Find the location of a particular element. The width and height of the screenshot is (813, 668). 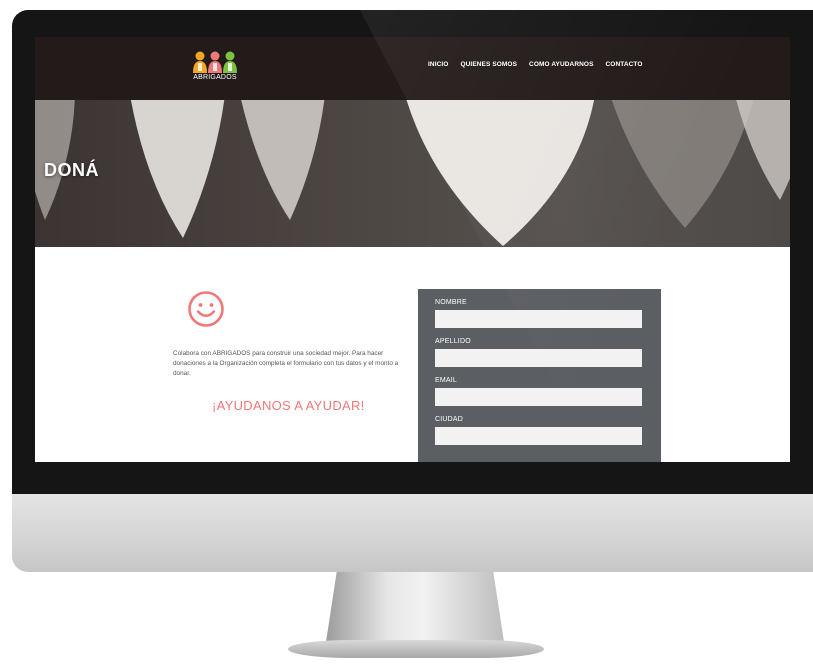

monitor-stand is located at coordinates (415, 607).